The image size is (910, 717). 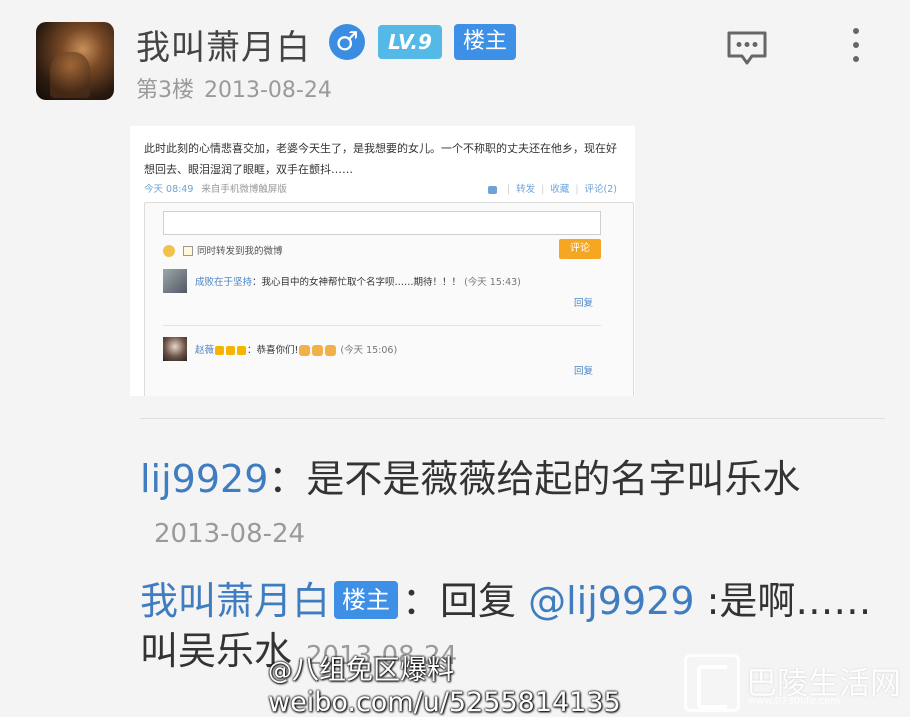 What do you see at coordinates (169, 189) in the screenshot?
I see `weibo-post-time: 今天 08:49` at bounding box center [169, 189].